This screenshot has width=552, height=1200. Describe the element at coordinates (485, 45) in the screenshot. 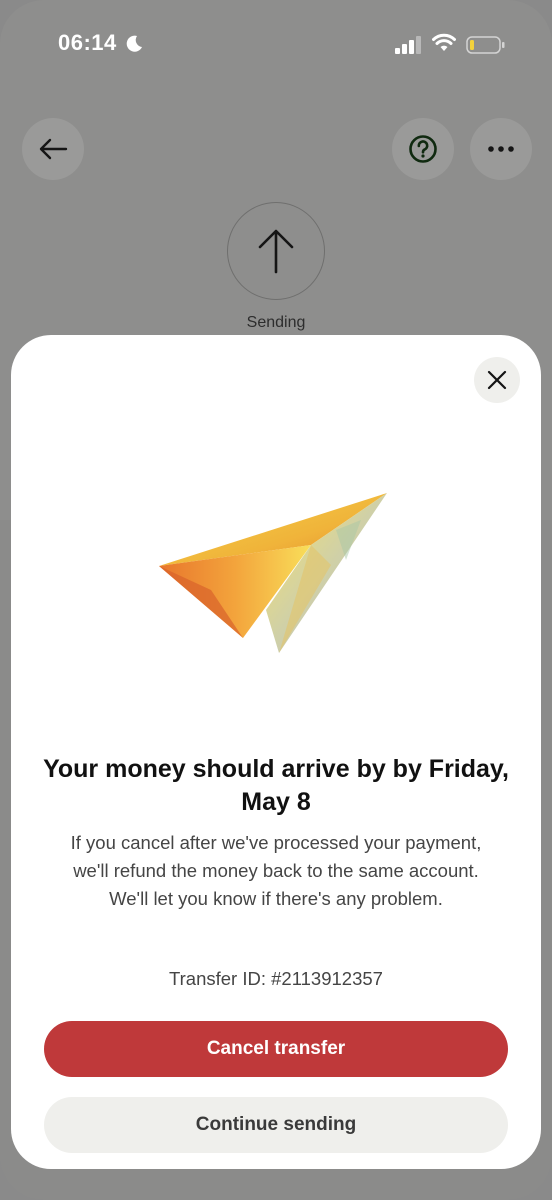

I see `battery-icon` at that location.